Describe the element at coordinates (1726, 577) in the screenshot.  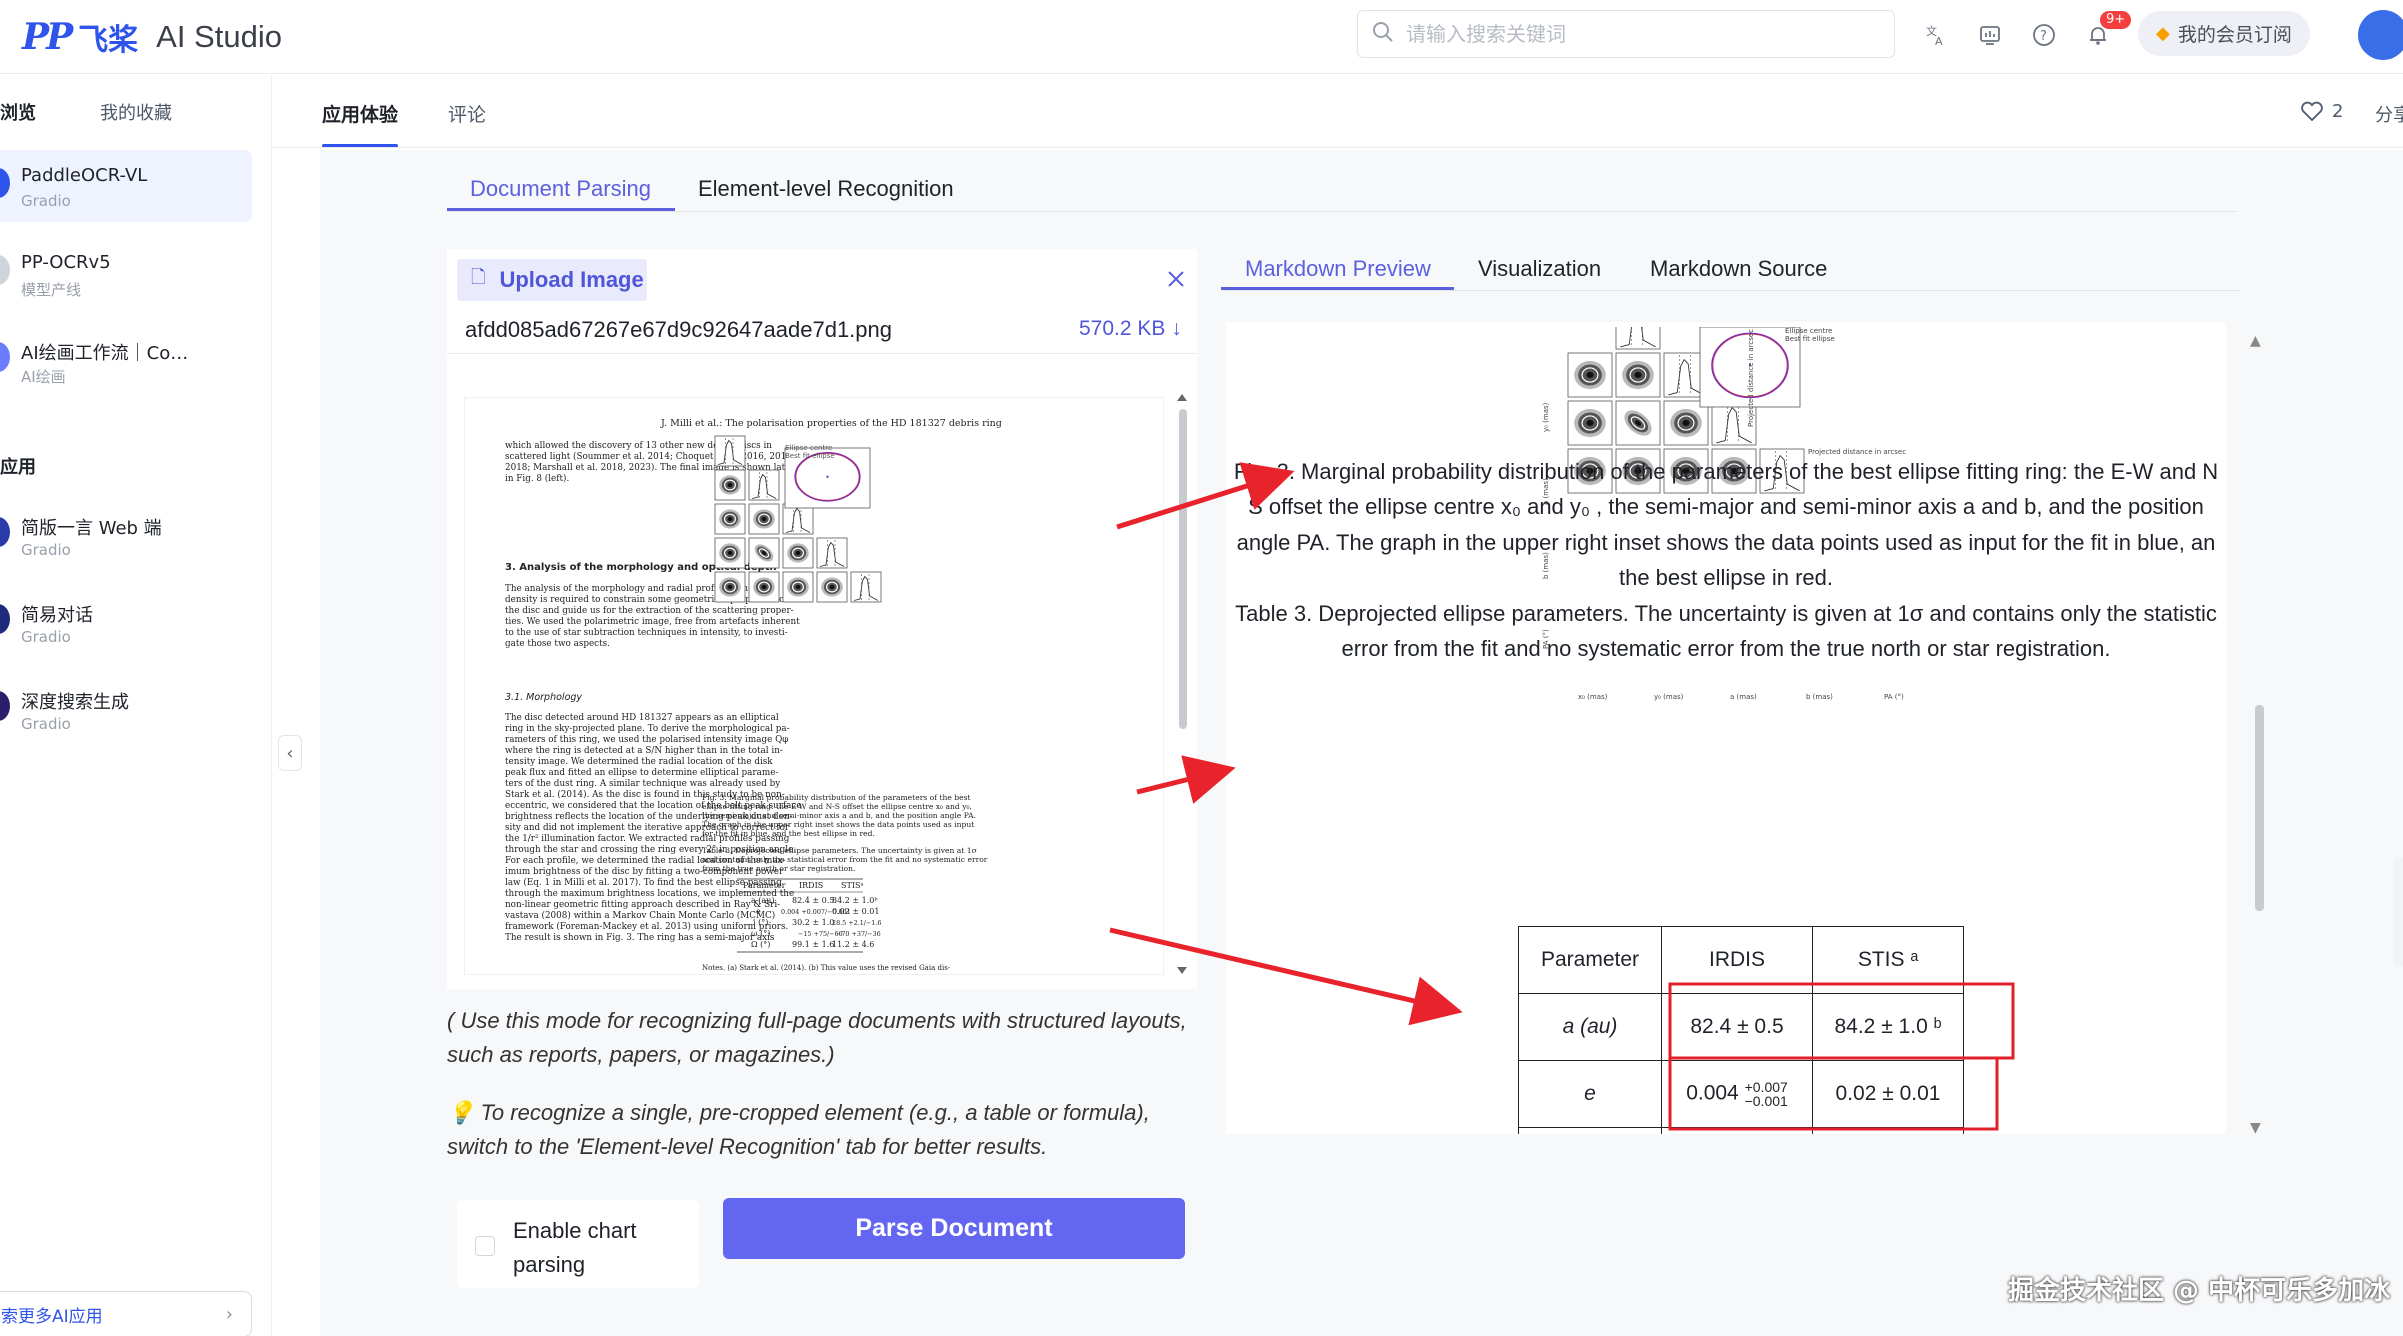
I see `caption-line: the best ellipse in red.` at that location.